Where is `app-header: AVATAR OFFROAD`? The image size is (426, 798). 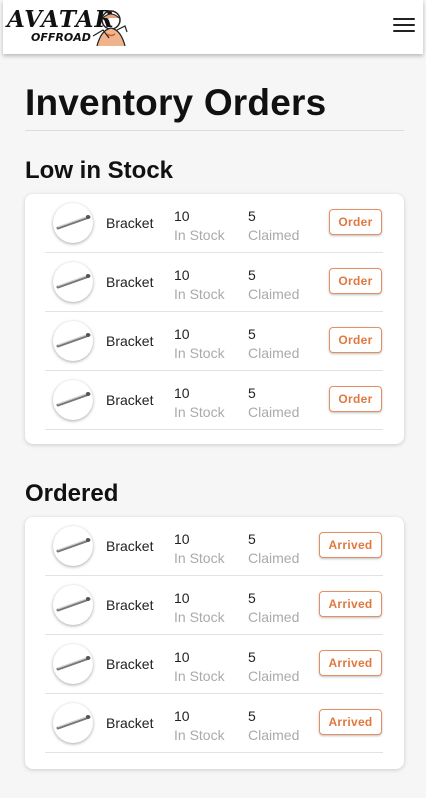
app-header: AVATAR OFFROAD is located at coordinates (213, 27).